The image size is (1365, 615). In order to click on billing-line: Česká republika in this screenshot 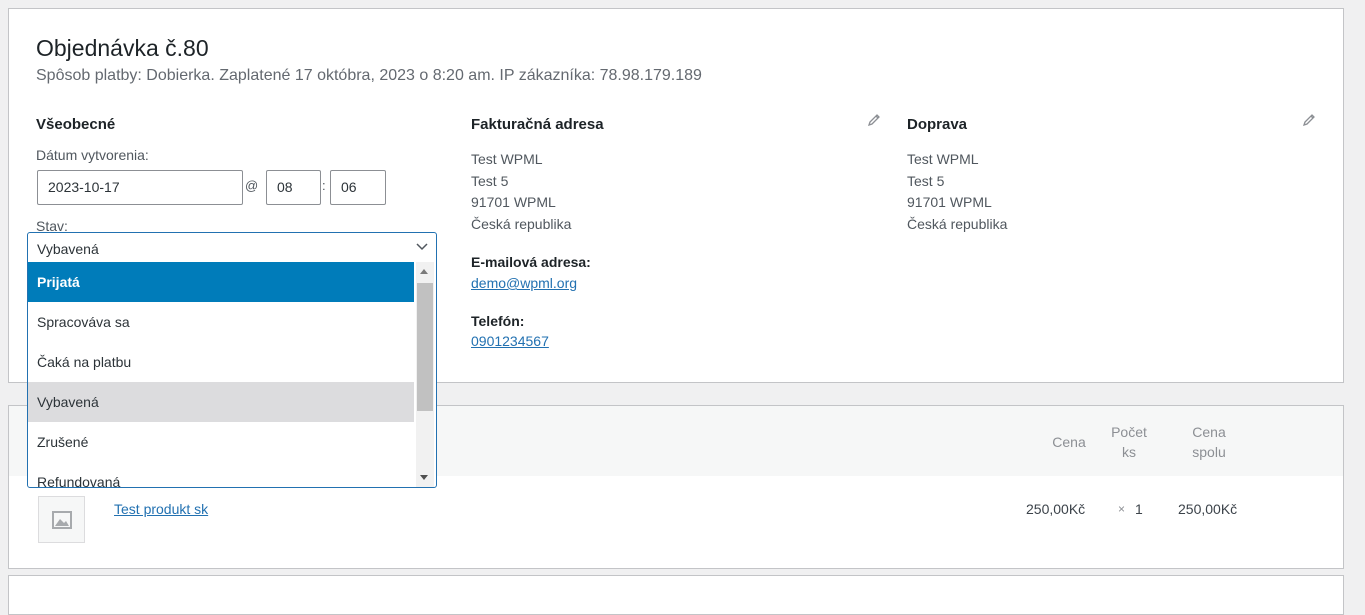, I will do `click(521, 223)`.